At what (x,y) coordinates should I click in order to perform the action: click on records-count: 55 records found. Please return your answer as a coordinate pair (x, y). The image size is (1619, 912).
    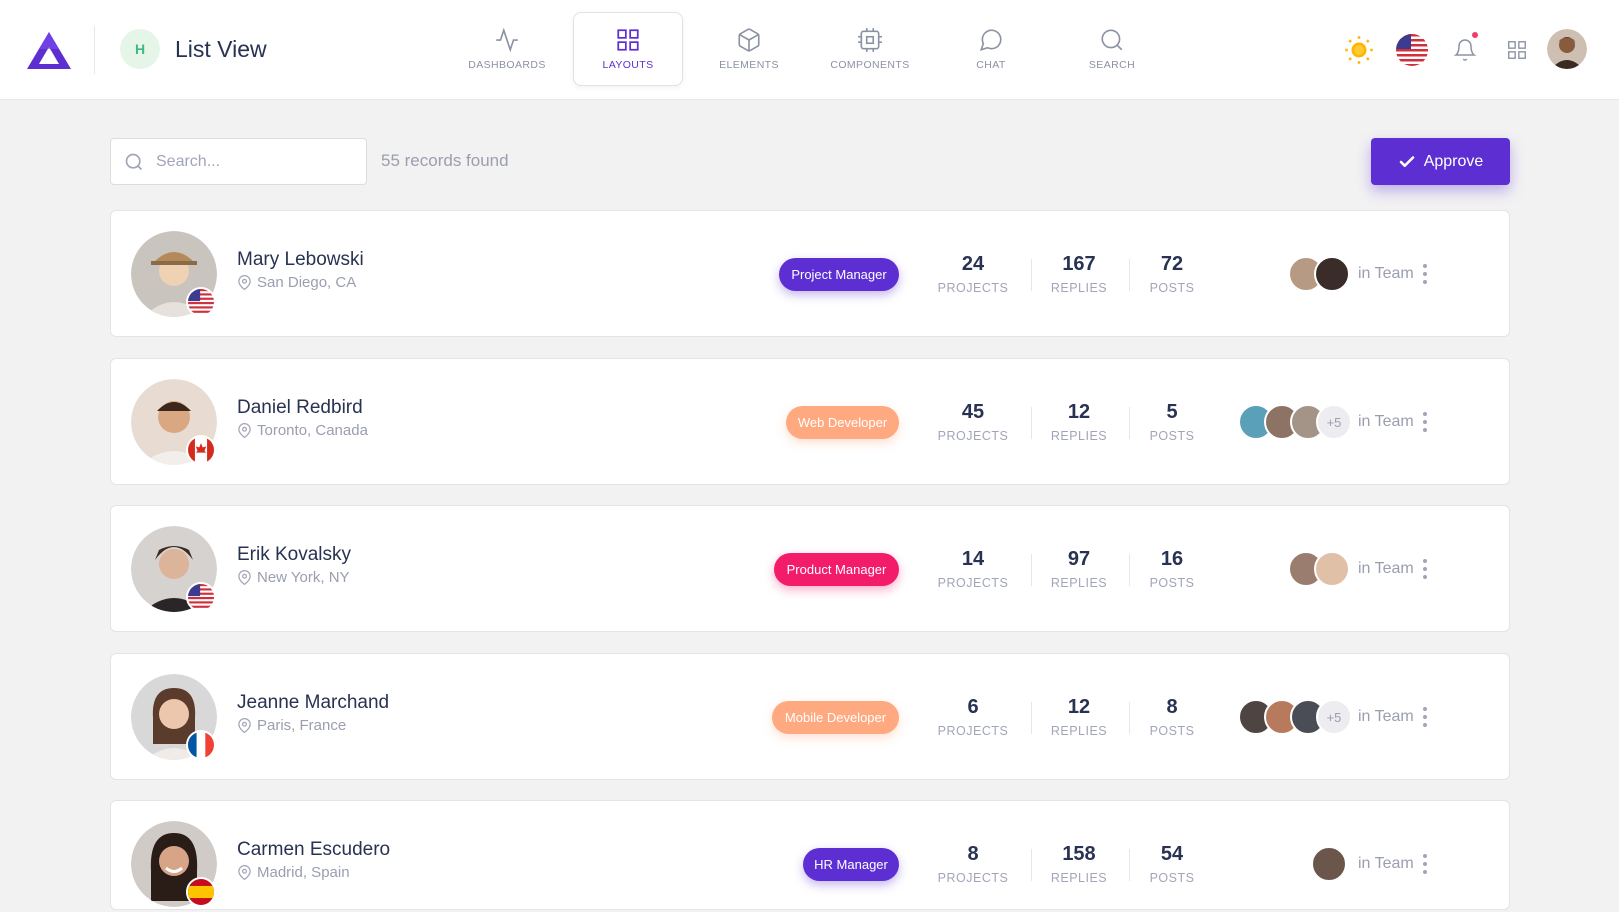
    Looking at the image, I should click on (445, 160).